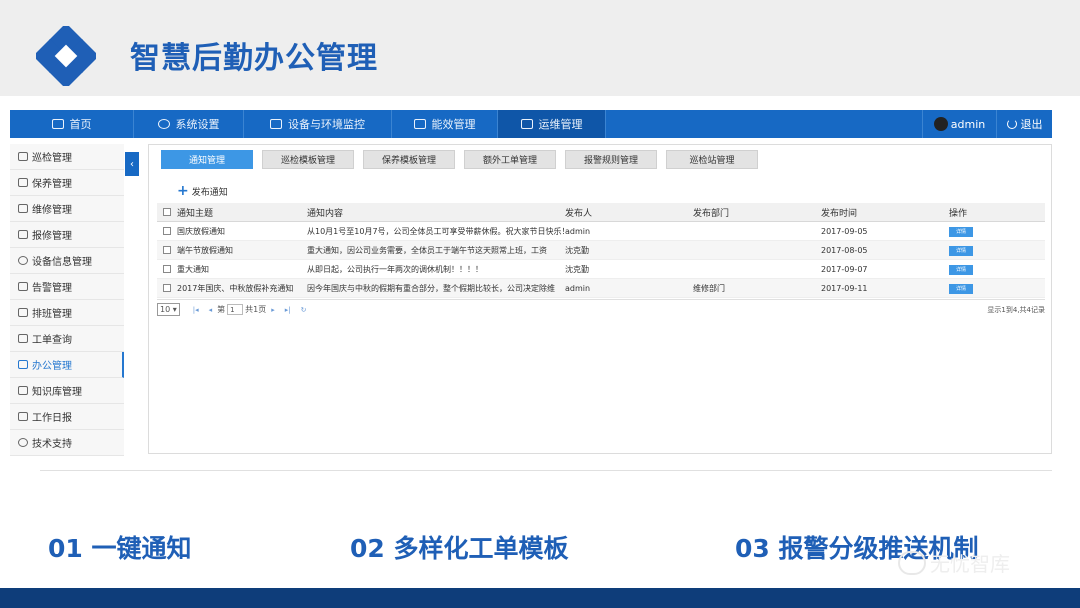  I want to click on nav-device-monitoring: 设备与环境监控, so click(318, 124).